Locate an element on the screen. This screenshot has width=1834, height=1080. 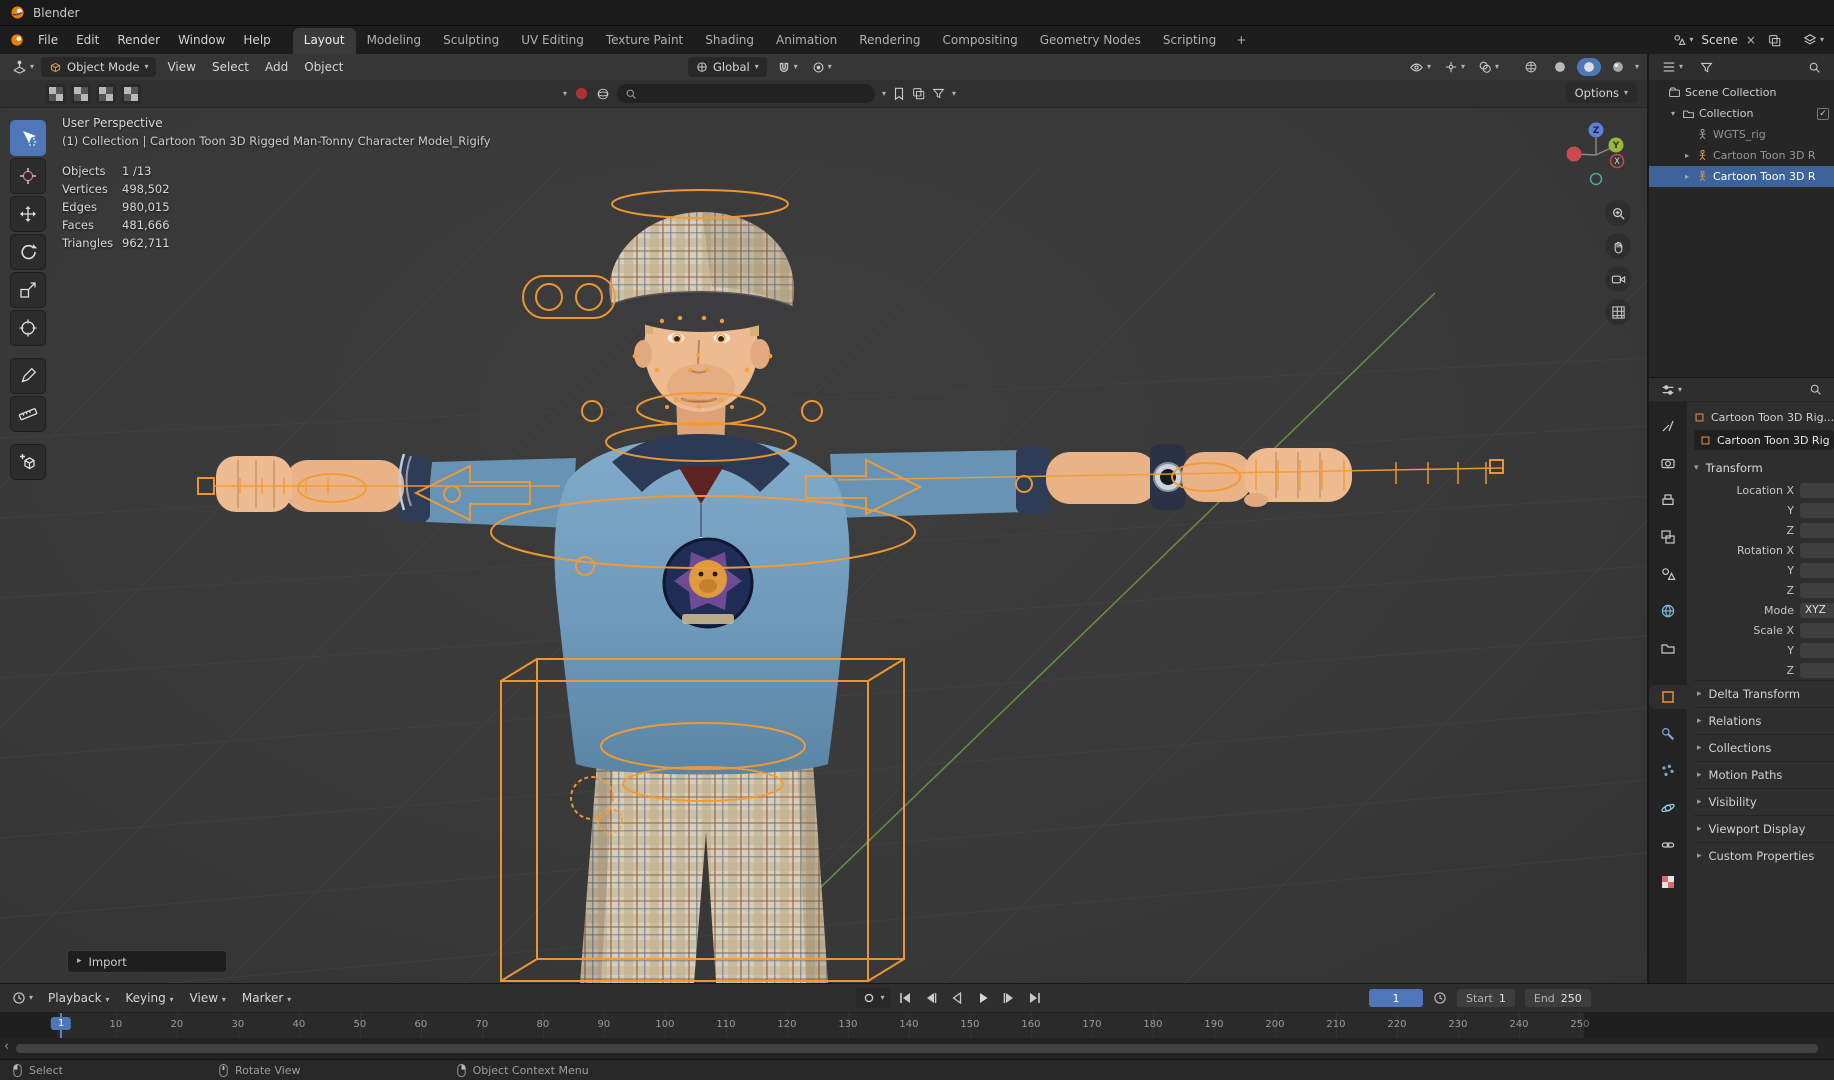
outliner-item-scene-collection: Scene Collection is located at coordinates (1741, 92).